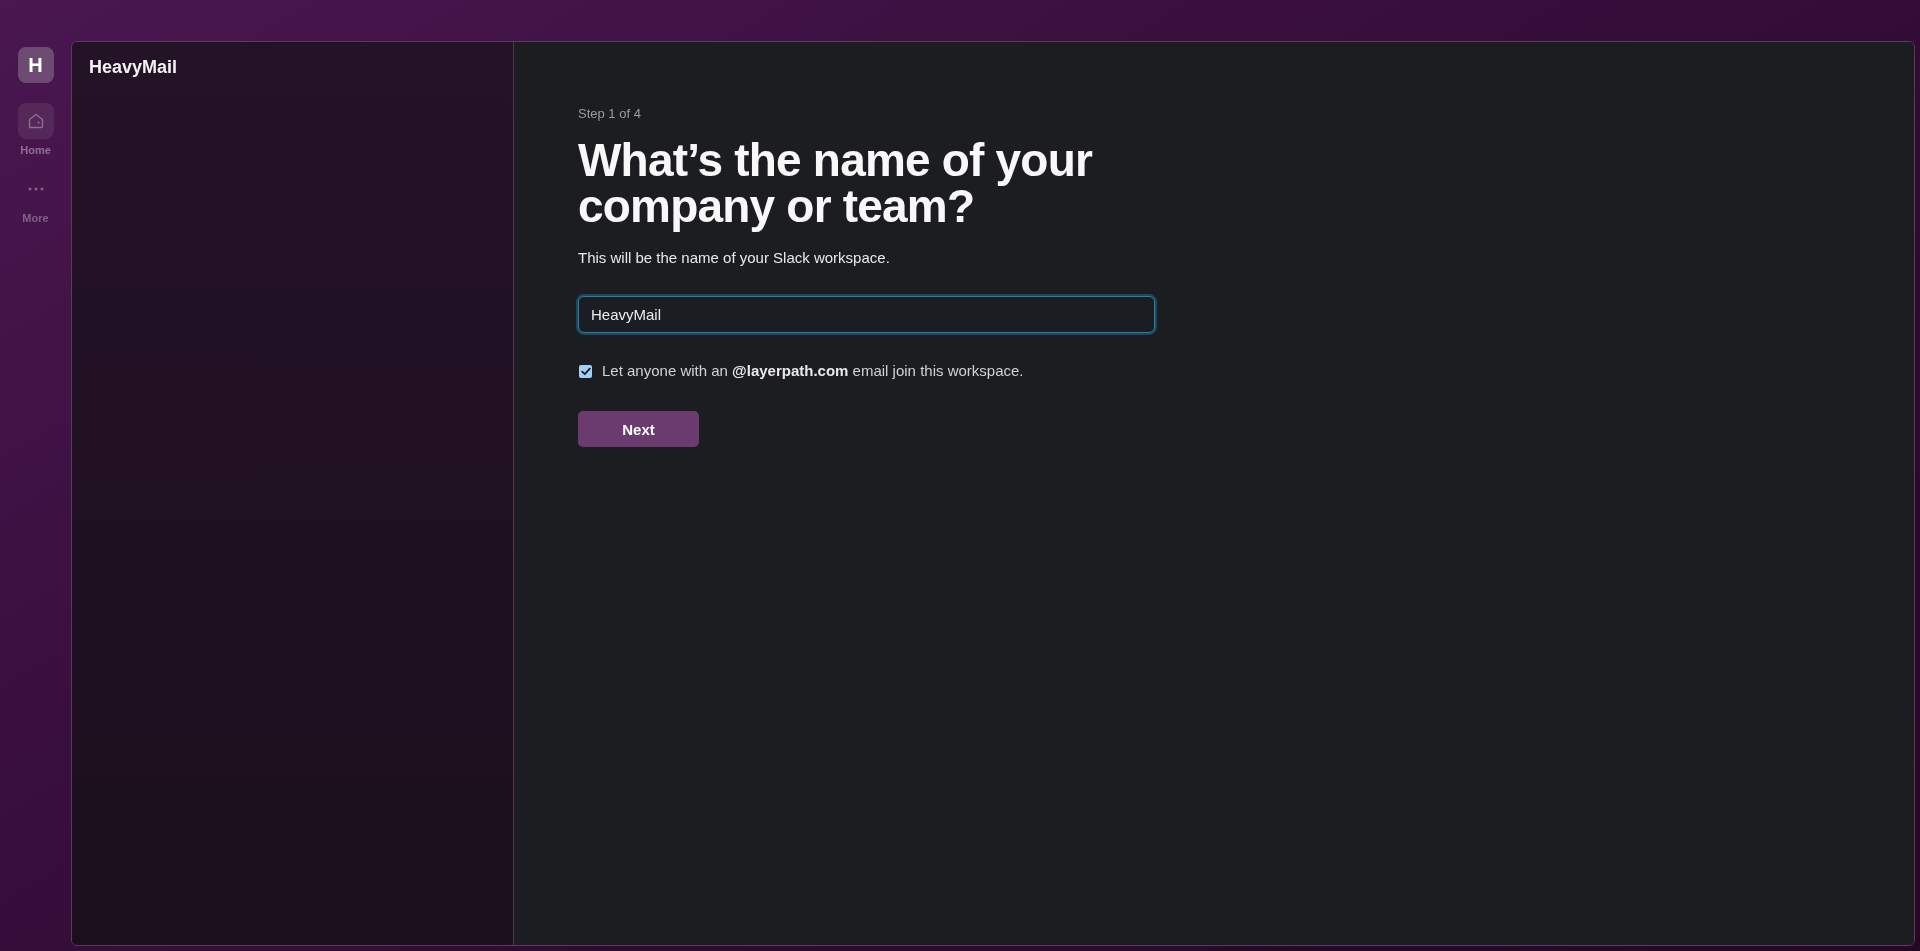 The width and height of the screenshot is (1920, 951). What do you see at coordinates (638, 429) in the screenshot?
I see `next-button: Next` at bounding box center [638, 429].